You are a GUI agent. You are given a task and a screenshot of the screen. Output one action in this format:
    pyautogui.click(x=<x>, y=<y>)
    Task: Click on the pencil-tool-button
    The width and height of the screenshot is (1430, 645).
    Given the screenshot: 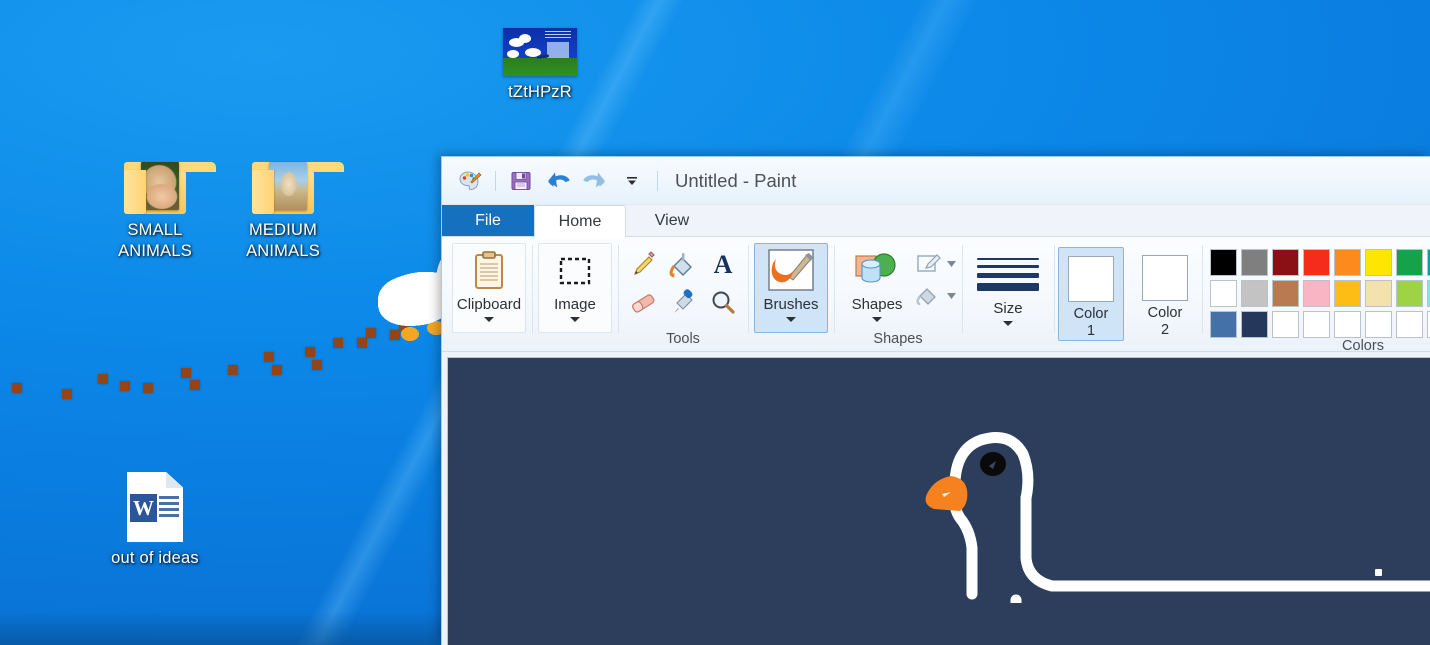 What is the action you would take?
    pyautogui.click(x=643, y=265)
    